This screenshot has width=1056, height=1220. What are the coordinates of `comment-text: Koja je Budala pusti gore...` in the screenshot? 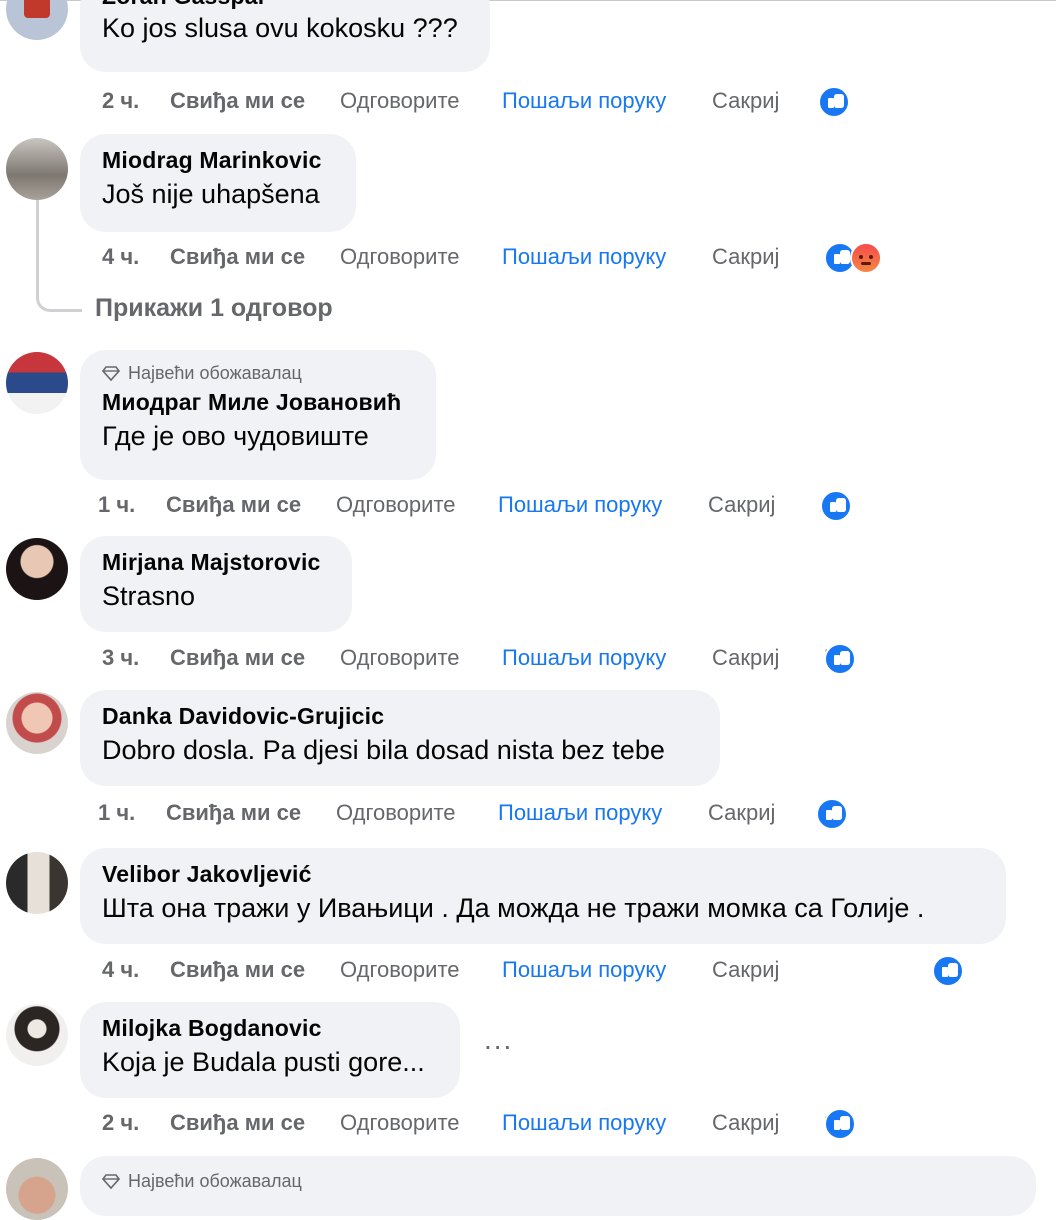 It's located at (263, 1062).